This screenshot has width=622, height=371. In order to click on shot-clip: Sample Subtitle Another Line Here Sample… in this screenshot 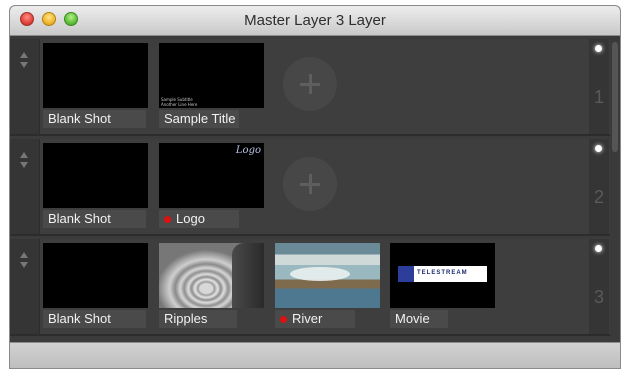, I will do `click(211, 85)`.